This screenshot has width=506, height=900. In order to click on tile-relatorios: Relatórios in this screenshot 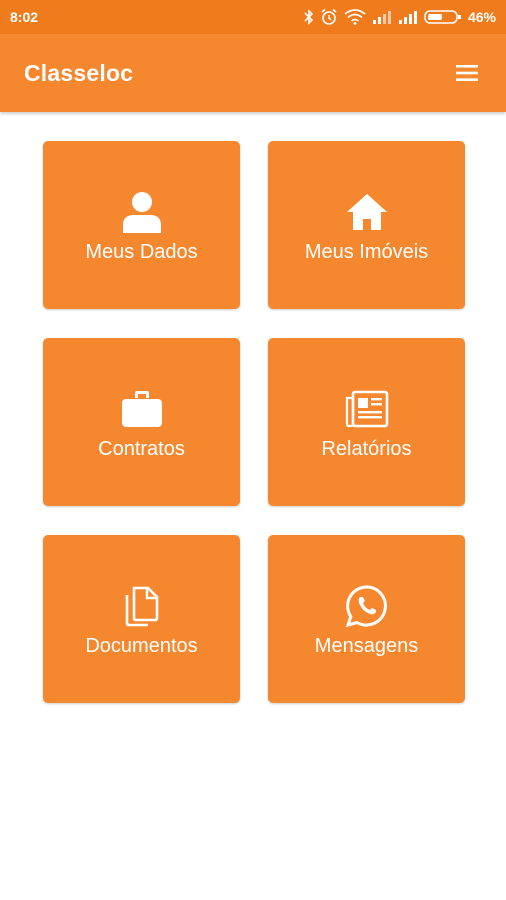, I will do `click(366, 422)`.